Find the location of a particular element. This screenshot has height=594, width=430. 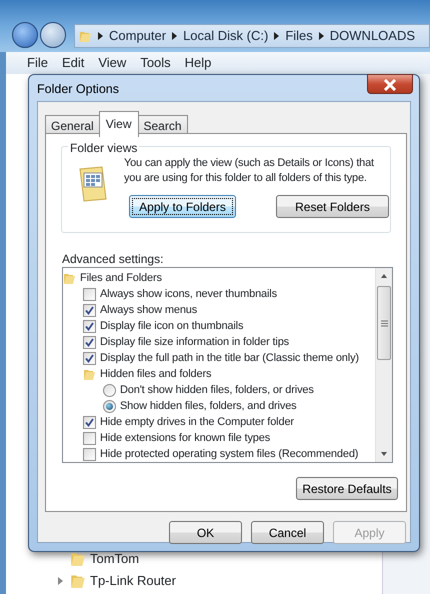

dialog-button: OK is located at coordinates (205, 532).